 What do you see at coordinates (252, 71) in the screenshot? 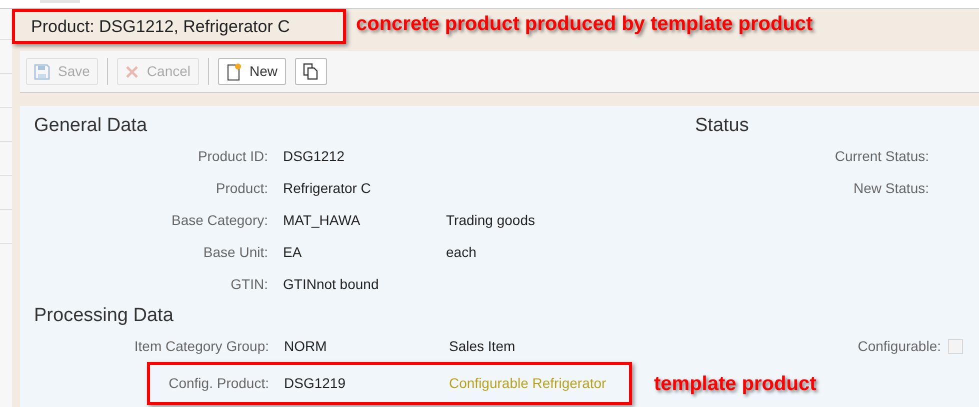
I see `new-button: New` at bounding box center [252, 71].